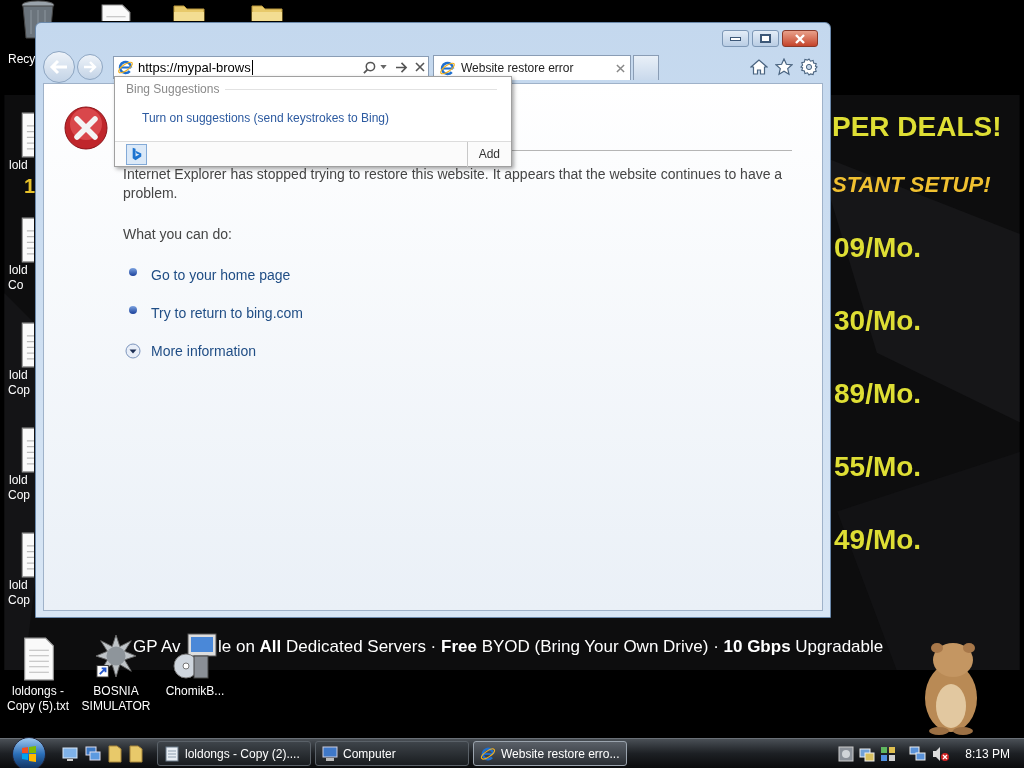 This screenshot has height=768, width=1024. What do you see at coordinates (941, 753) in the screenshot?
I see `muted-speaker-icon` at bounding box center [941, 753].